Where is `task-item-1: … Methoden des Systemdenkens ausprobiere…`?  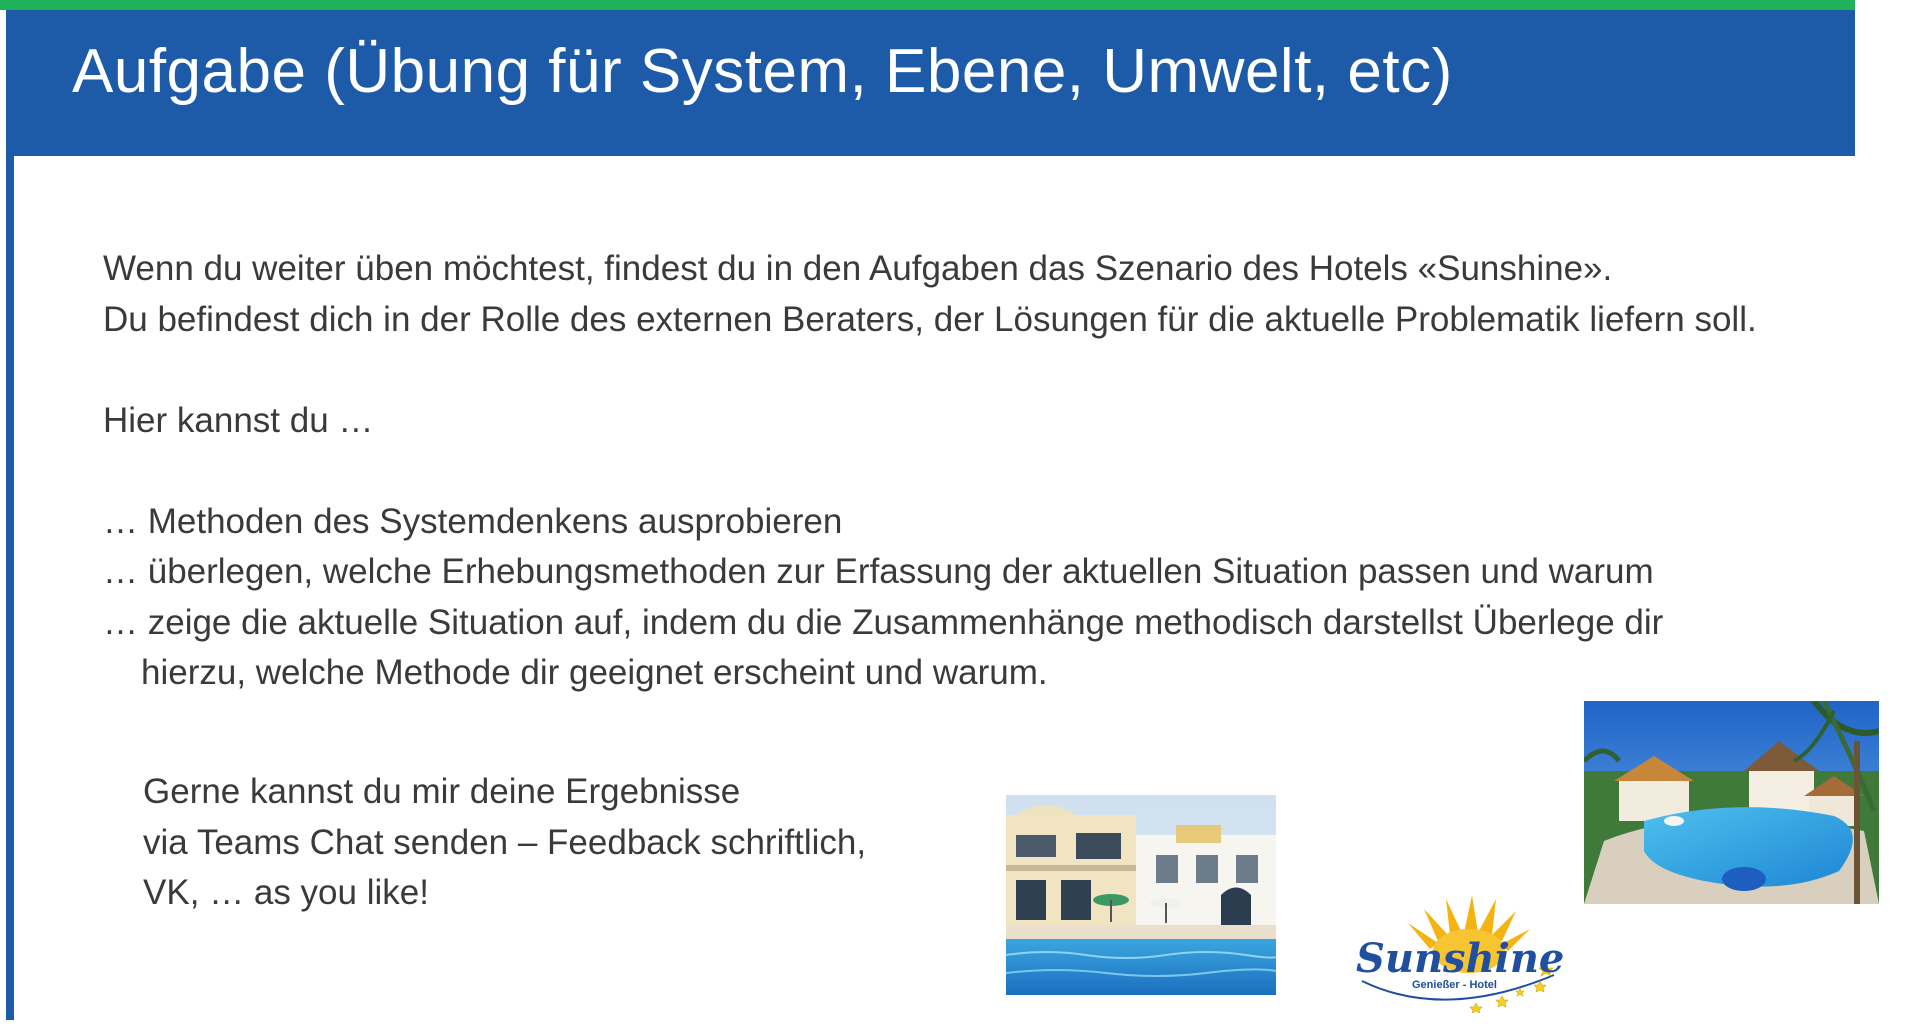
task-item-1: … Methoden des Systemdenkens ausprobiere… is located at coordinates (473, 521).